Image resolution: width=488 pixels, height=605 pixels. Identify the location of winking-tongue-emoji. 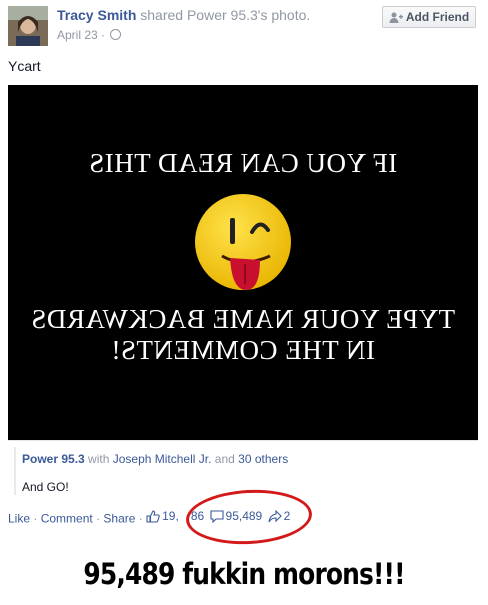
(243, 242).